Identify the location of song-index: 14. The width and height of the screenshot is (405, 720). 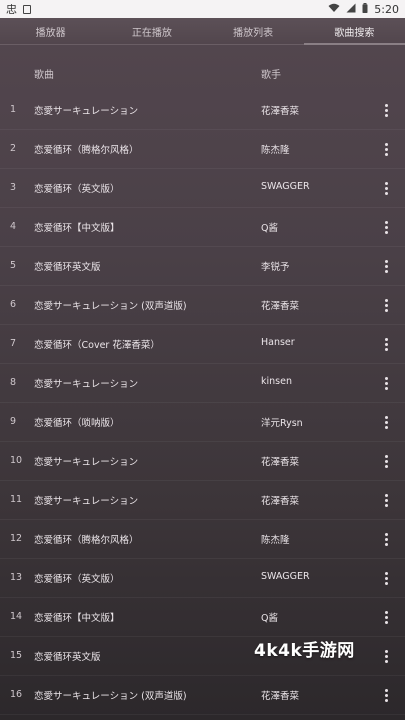
(16, 616).